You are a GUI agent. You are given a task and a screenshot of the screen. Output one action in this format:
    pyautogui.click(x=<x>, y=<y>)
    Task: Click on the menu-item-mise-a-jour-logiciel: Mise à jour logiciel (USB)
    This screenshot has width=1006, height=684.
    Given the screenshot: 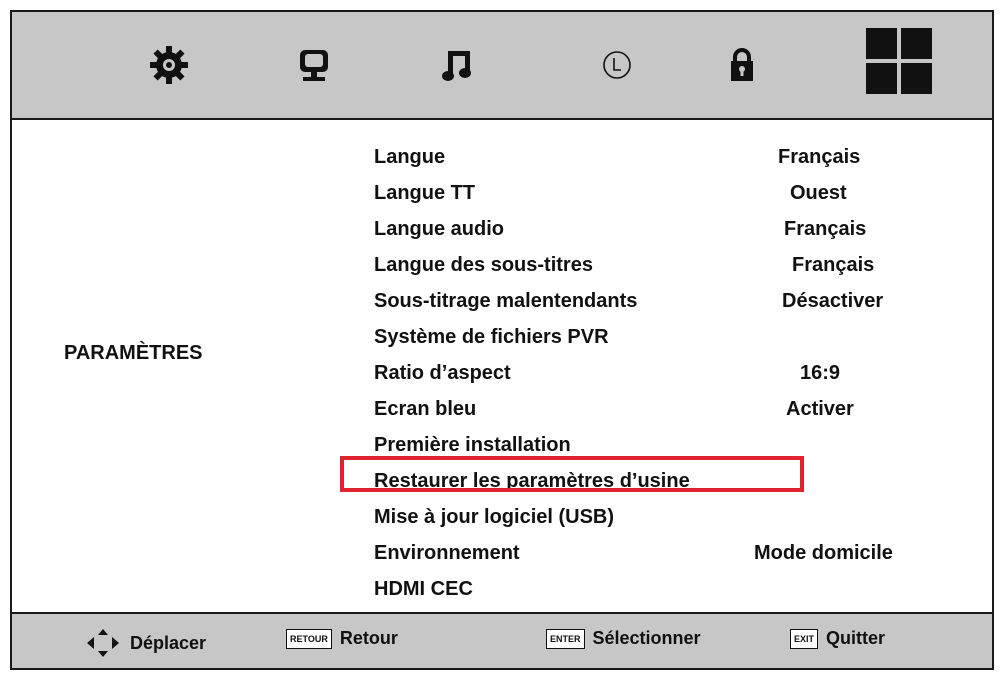 What is the action you would take?
    pyautogui.click(x=502, y=517)
    